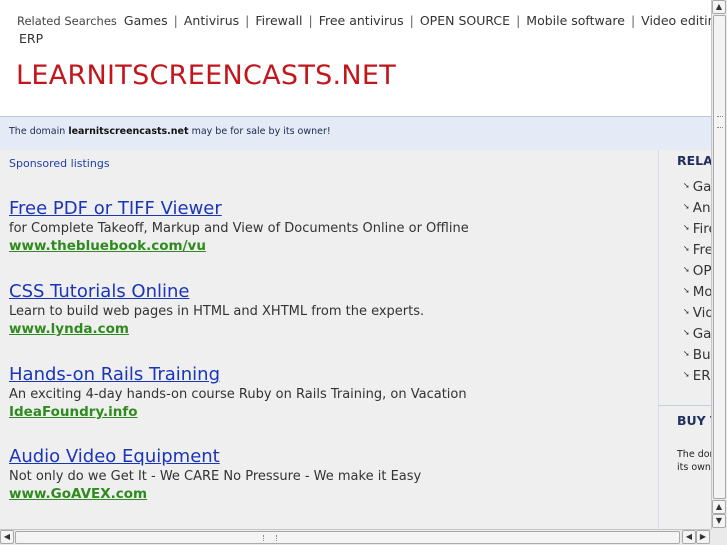 Image resolution: width=727 pixels, height=545 pixels. What do you see at coordinates (719, 537) in the screenshot?
I see `scrollbar-corner` at bounding box center [719, 537].